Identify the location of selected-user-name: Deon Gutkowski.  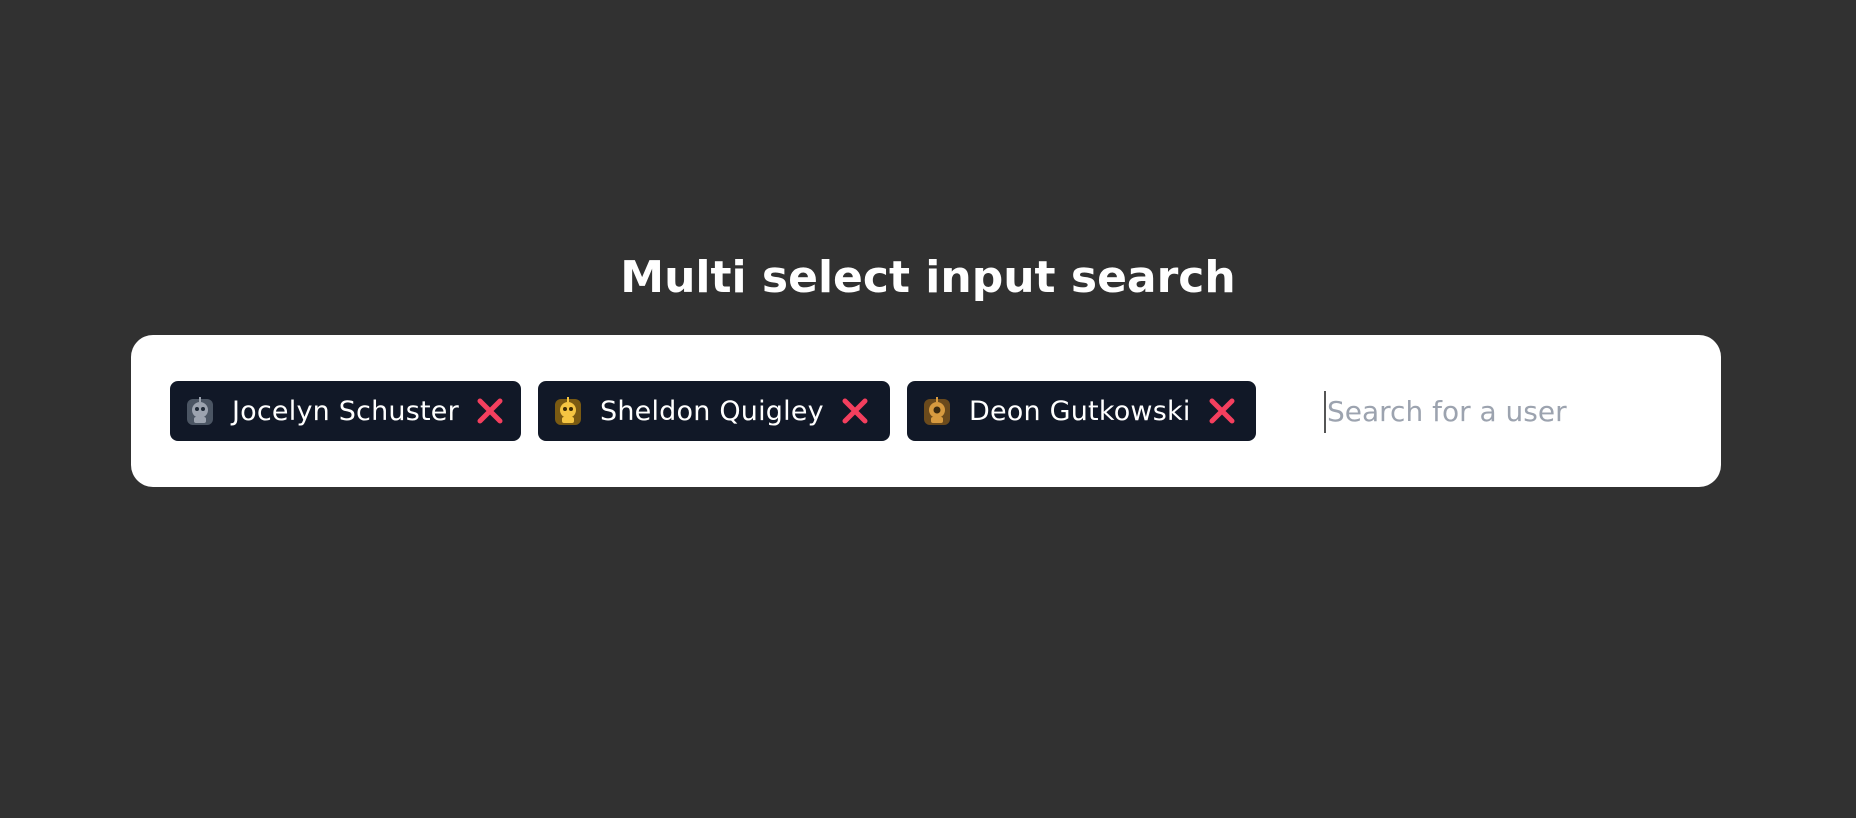
(1080, 411).